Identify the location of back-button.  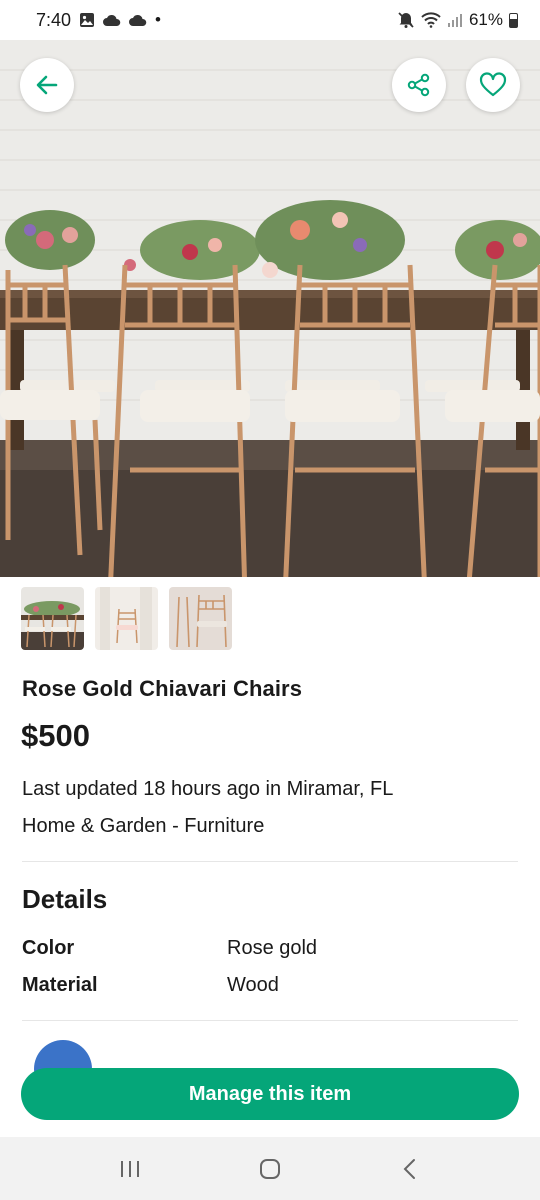
(47, 85).